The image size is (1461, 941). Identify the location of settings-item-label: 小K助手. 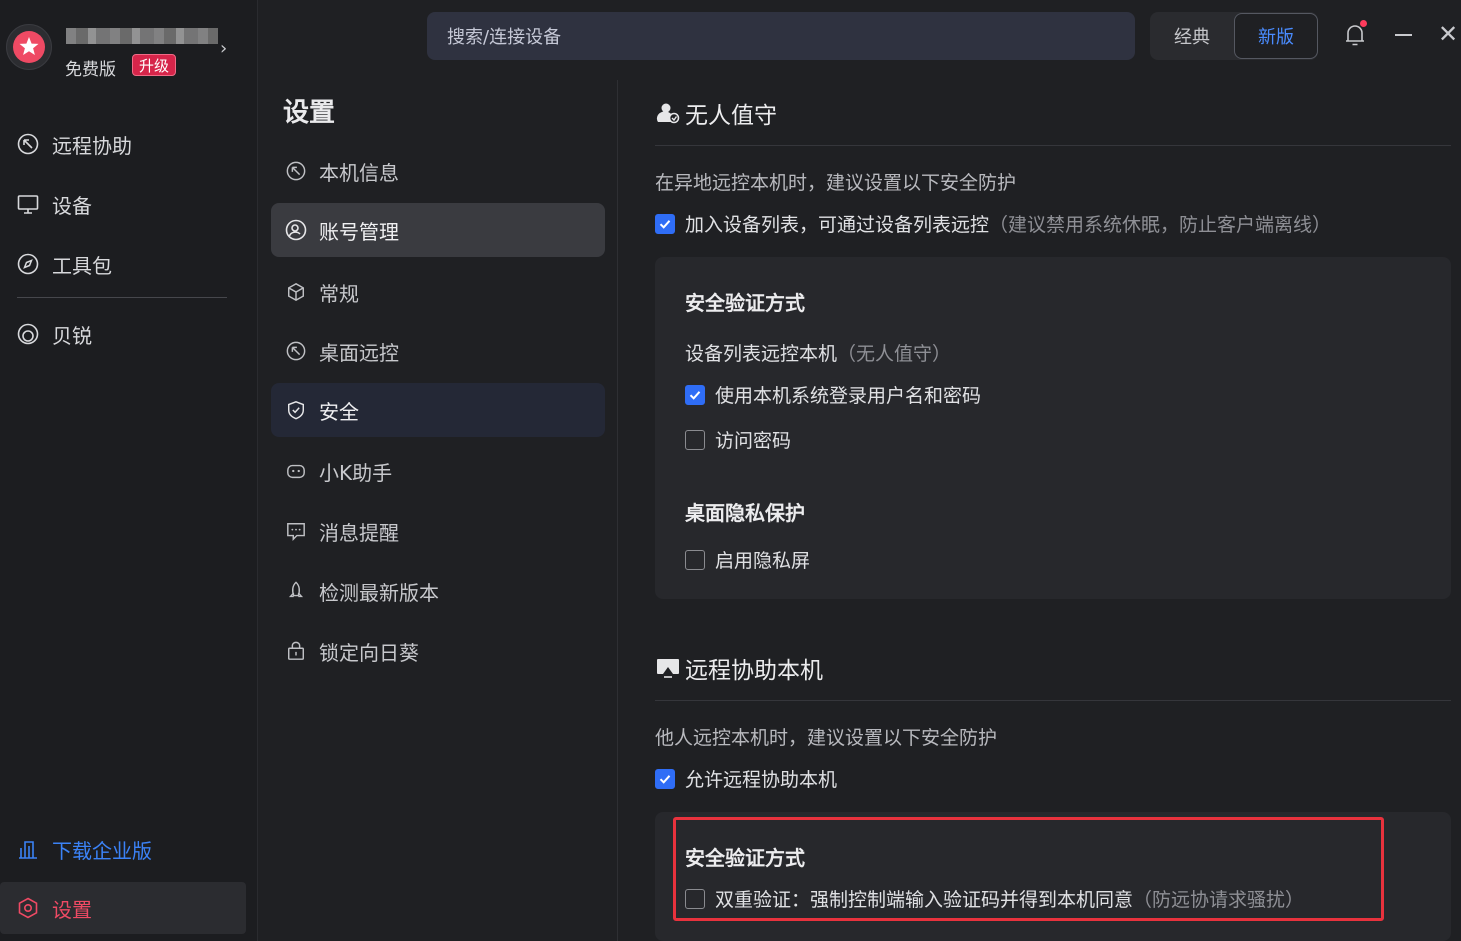
(356, 472).